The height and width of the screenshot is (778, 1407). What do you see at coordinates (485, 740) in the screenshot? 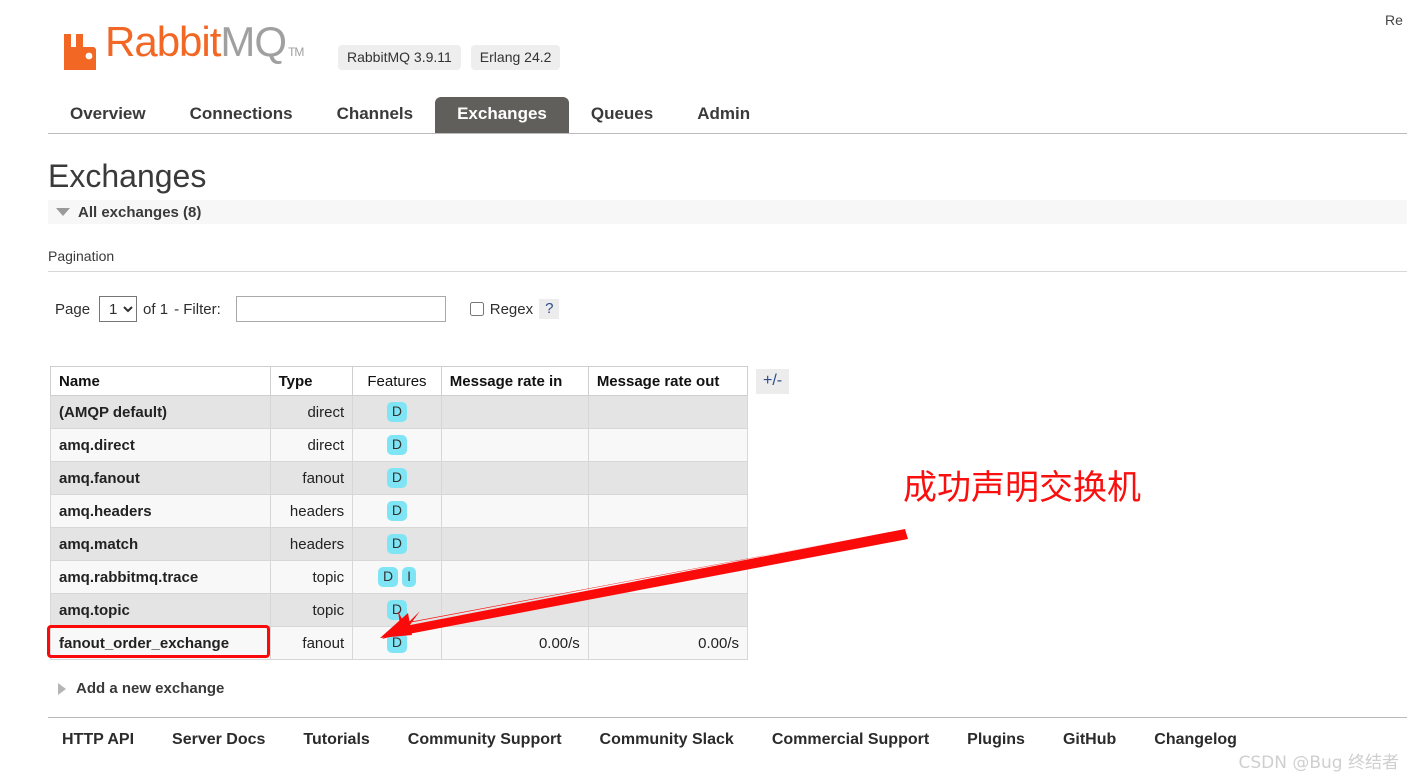
I see `footer-link-community-support: Community Support` at bounding box center [485, 740].